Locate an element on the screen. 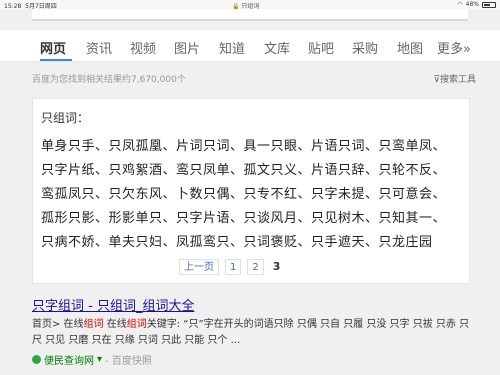 The height and width of the screenshot is (375, 500). tab-news: 资讯 is located at coordinates (99, 47).